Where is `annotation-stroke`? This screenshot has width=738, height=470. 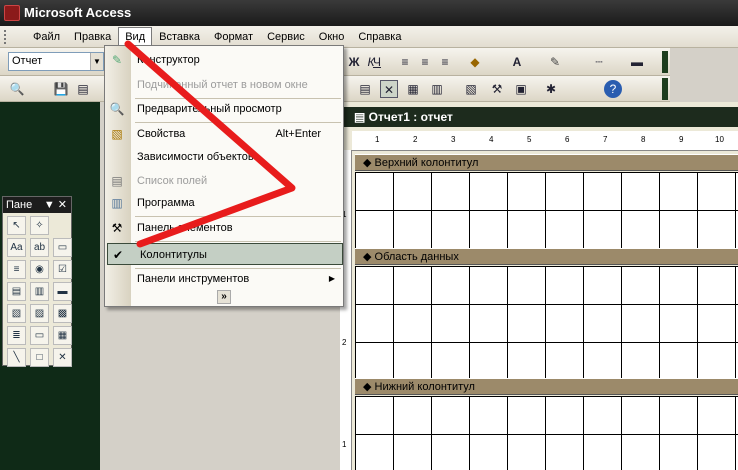
annotation-stroke is located at coordinates (210, 144).